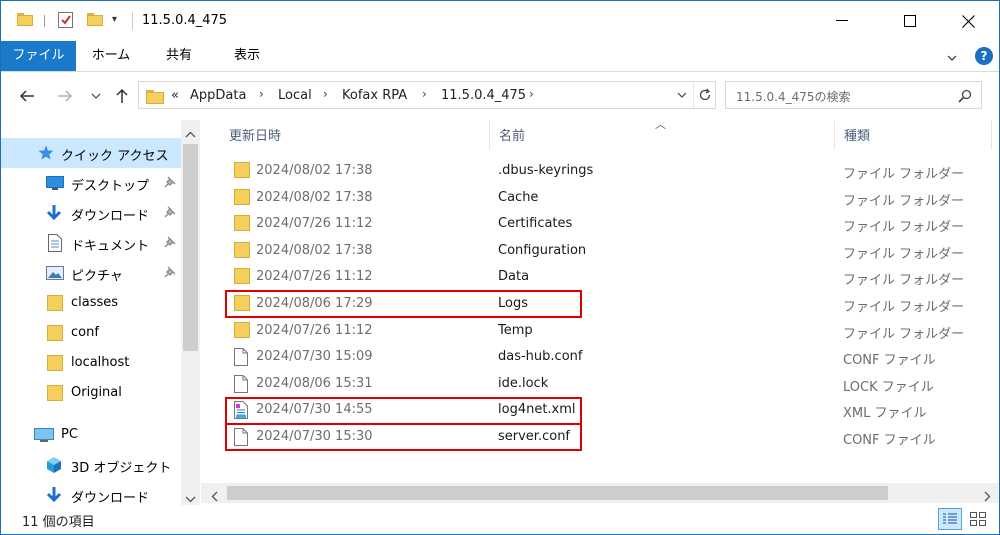  Describe the element at coordinates (515, 330) in the screenshot. I see `file-name: Temp` at that location.